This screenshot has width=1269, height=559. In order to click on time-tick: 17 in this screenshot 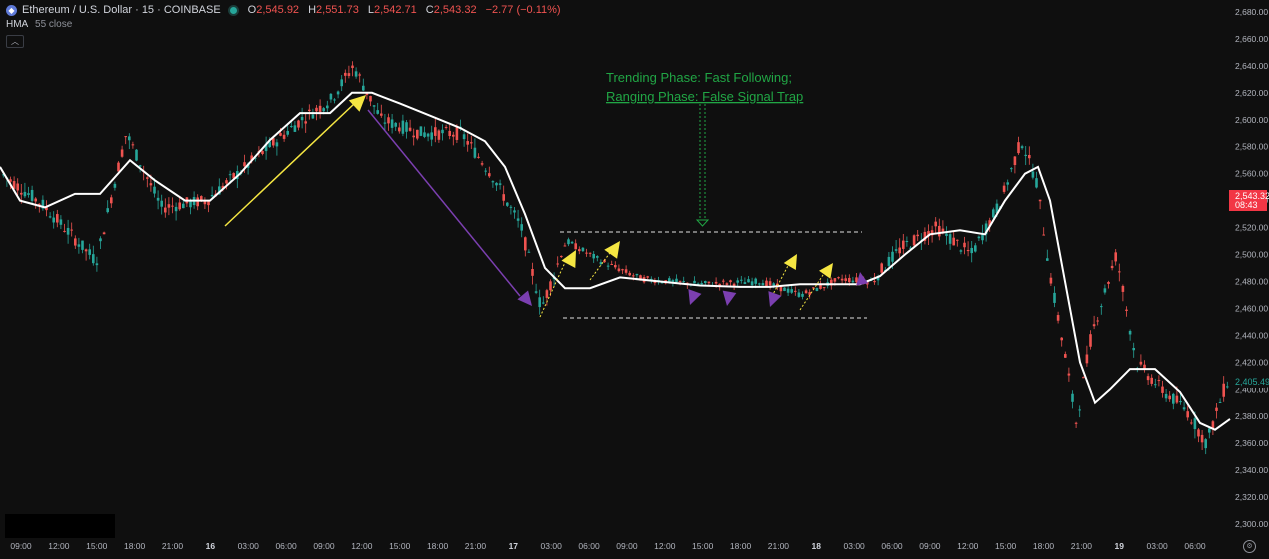, I will do `click(514, 546)`.